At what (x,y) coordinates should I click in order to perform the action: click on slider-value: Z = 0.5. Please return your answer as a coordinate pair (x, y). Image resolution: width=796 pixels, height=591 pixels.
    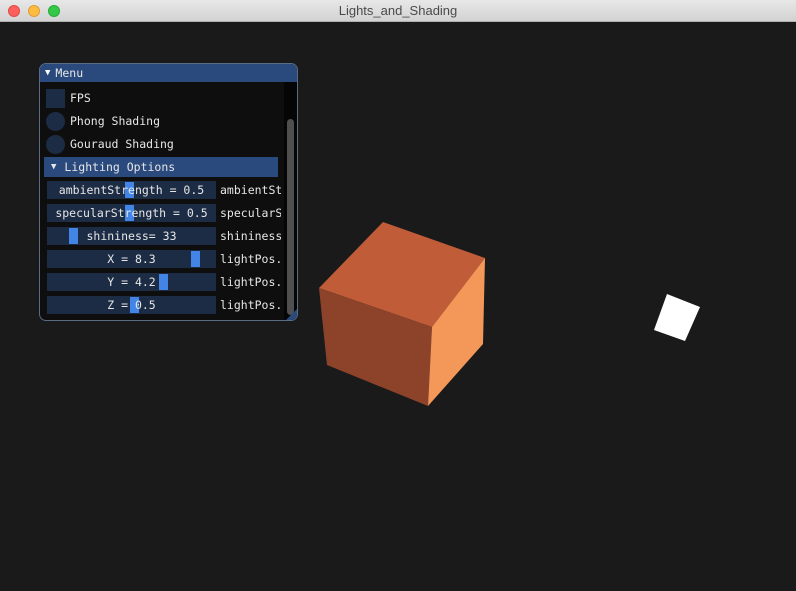
    Looking at the image, I should click on (131, 305).